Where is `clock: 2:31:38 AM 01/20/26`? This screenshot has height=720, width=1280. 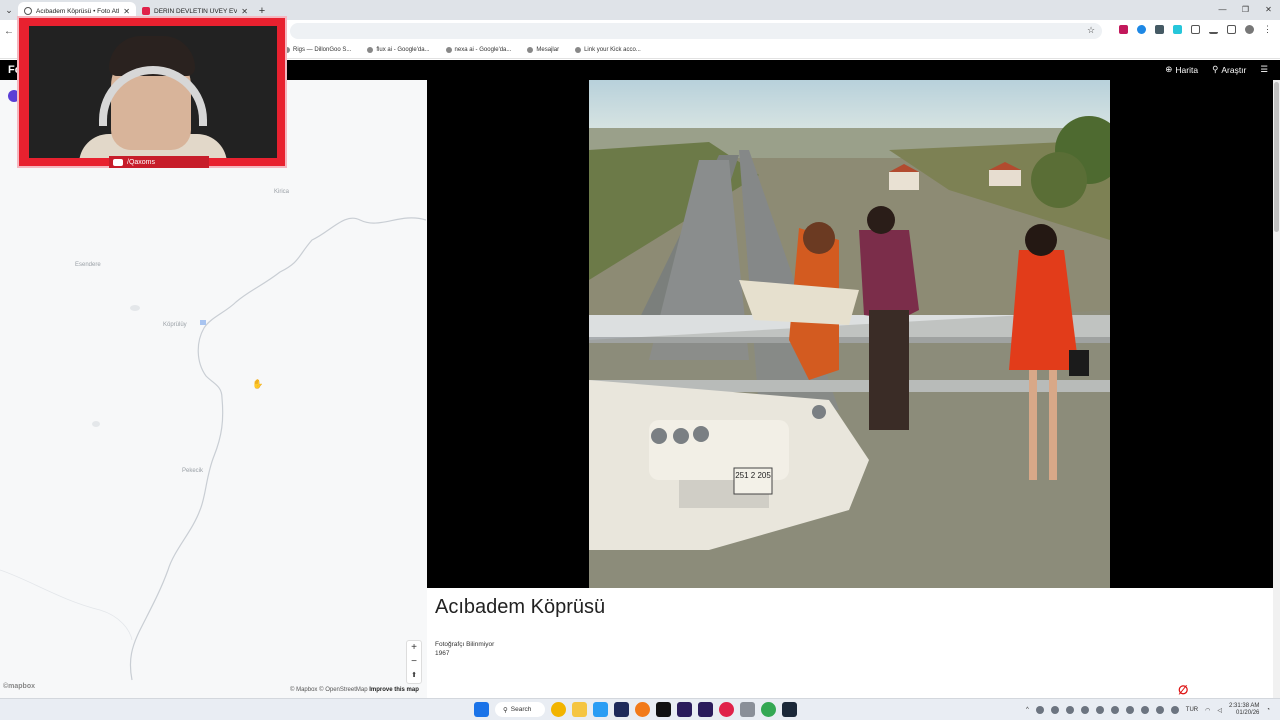 clock: 2:31:38 AM 01/20/26 is located at coordinates (1244, 710).